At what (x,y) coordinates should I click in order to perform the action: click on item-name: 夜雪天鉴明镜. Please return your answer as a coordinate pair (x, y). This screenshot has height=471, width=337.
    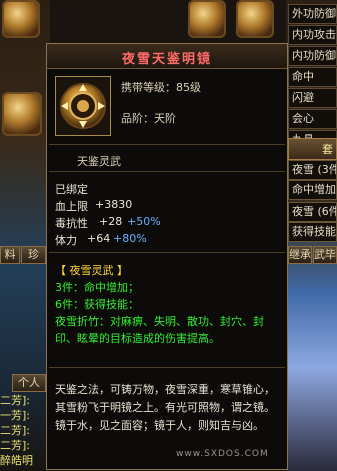
    Looking at the image, I should click on (166, 59).